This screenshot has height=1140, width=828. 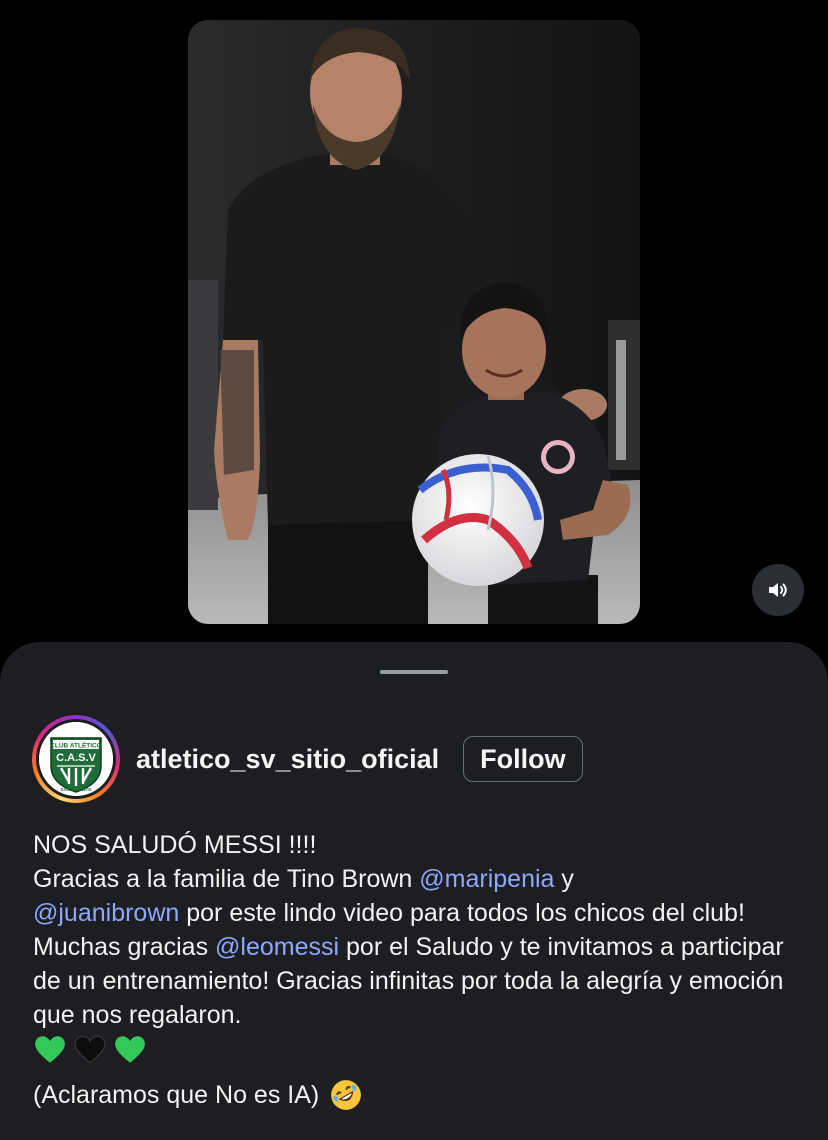 I want to click on caption-closing: (Aclaramos que No es IA), so click(x=176, y=1095).